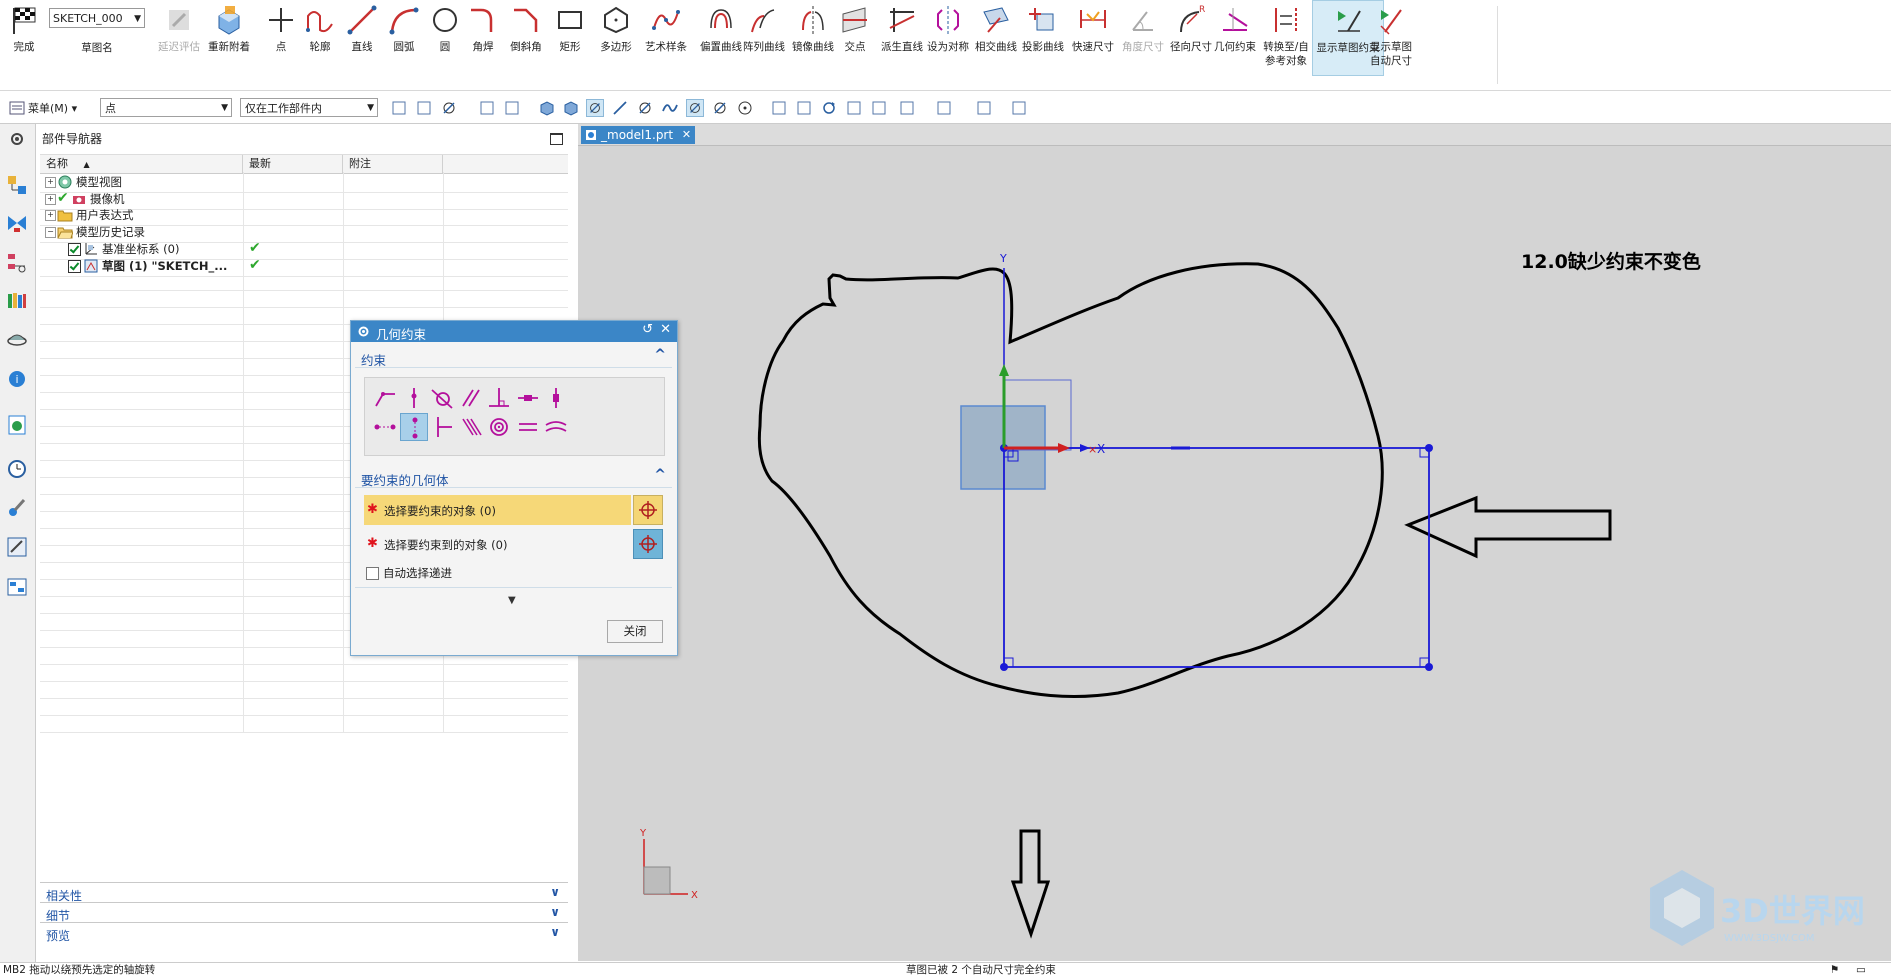 The width and height of the screenshot is (1891, 978). Describe the element at coordinates (1043, 37) in the screenshot. I see `ribbon-project-curve-button: 投影曲线` at that location.